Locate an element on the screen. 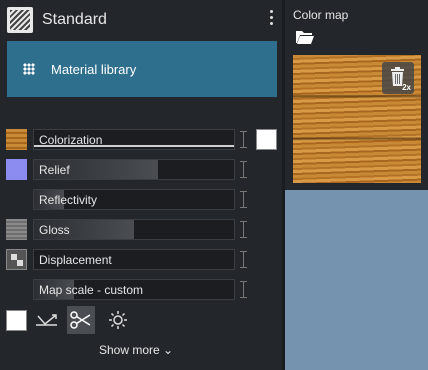 This screenshot has width=428, height=370. wood-texture-swatch is located at coordinates (16, 139).